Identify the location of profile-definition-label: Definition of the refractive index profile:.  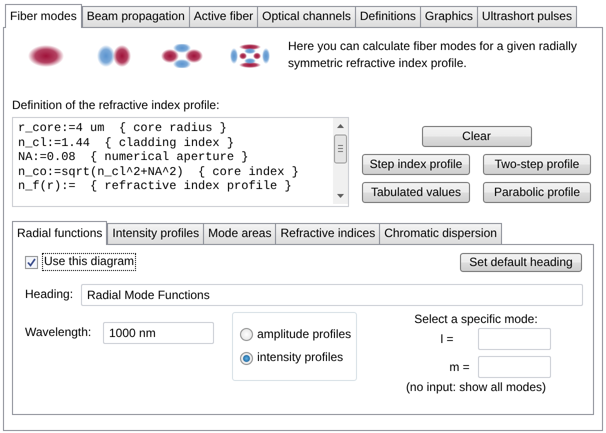
(116, 106).